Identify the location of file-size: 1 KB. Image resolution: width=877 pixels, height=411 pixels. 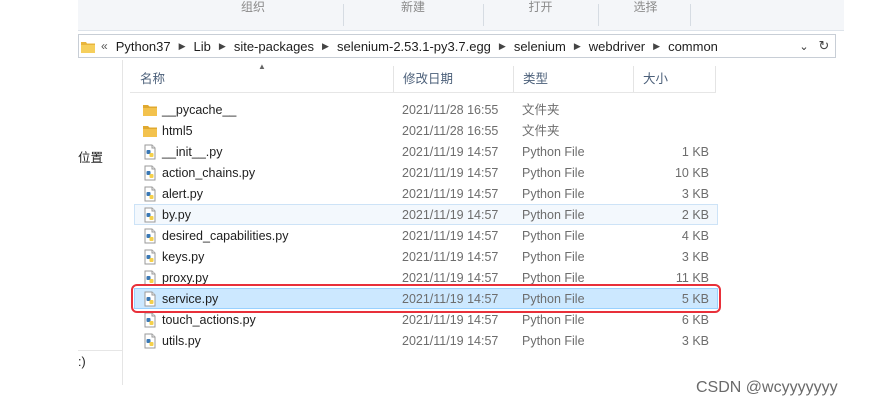
(695, 152).